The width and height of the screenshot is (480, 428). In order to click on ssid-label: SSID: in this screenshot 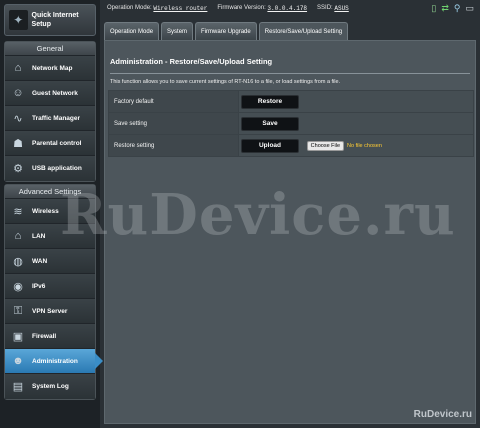, I will do `click(325, 8)`.